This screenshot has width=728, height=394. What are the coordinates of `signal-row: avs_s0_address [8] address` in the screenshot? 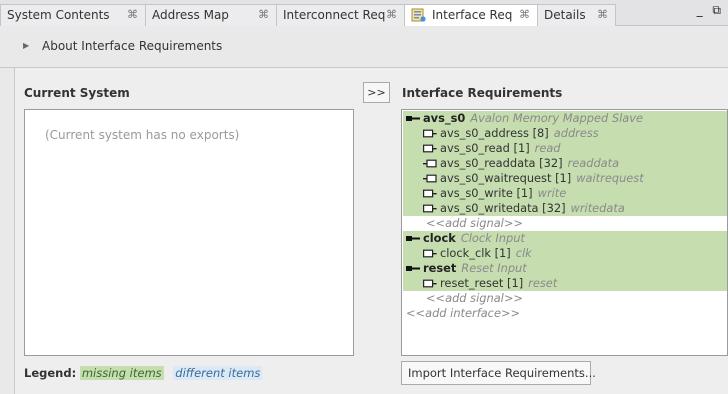 It's located at (565, 133).